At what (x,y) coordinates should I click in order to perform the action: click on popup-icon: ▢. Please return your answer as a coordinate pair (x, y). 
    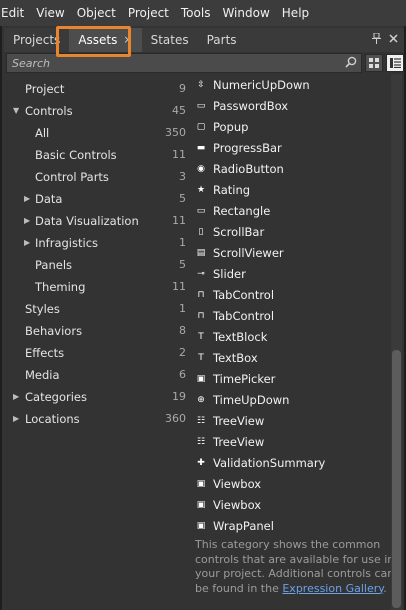
    Looking at the image, I should click on (201, 126).